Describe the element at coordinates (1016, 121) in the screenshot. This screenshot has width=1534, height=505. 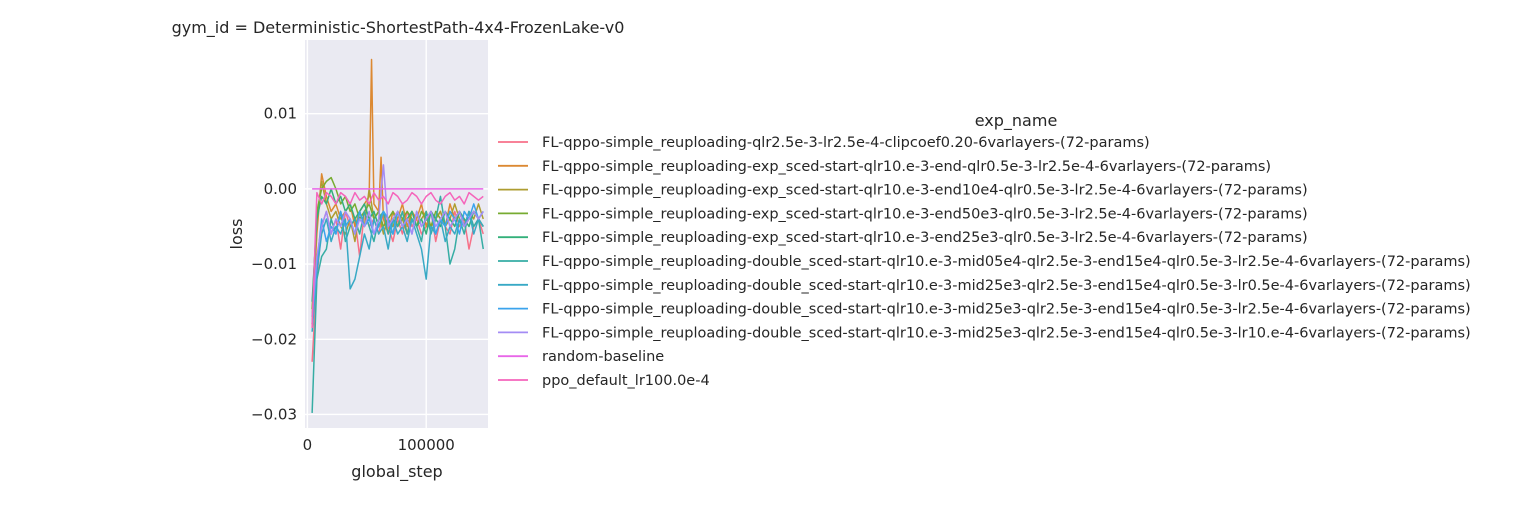
I see `legend-title: exp_name` at that location.